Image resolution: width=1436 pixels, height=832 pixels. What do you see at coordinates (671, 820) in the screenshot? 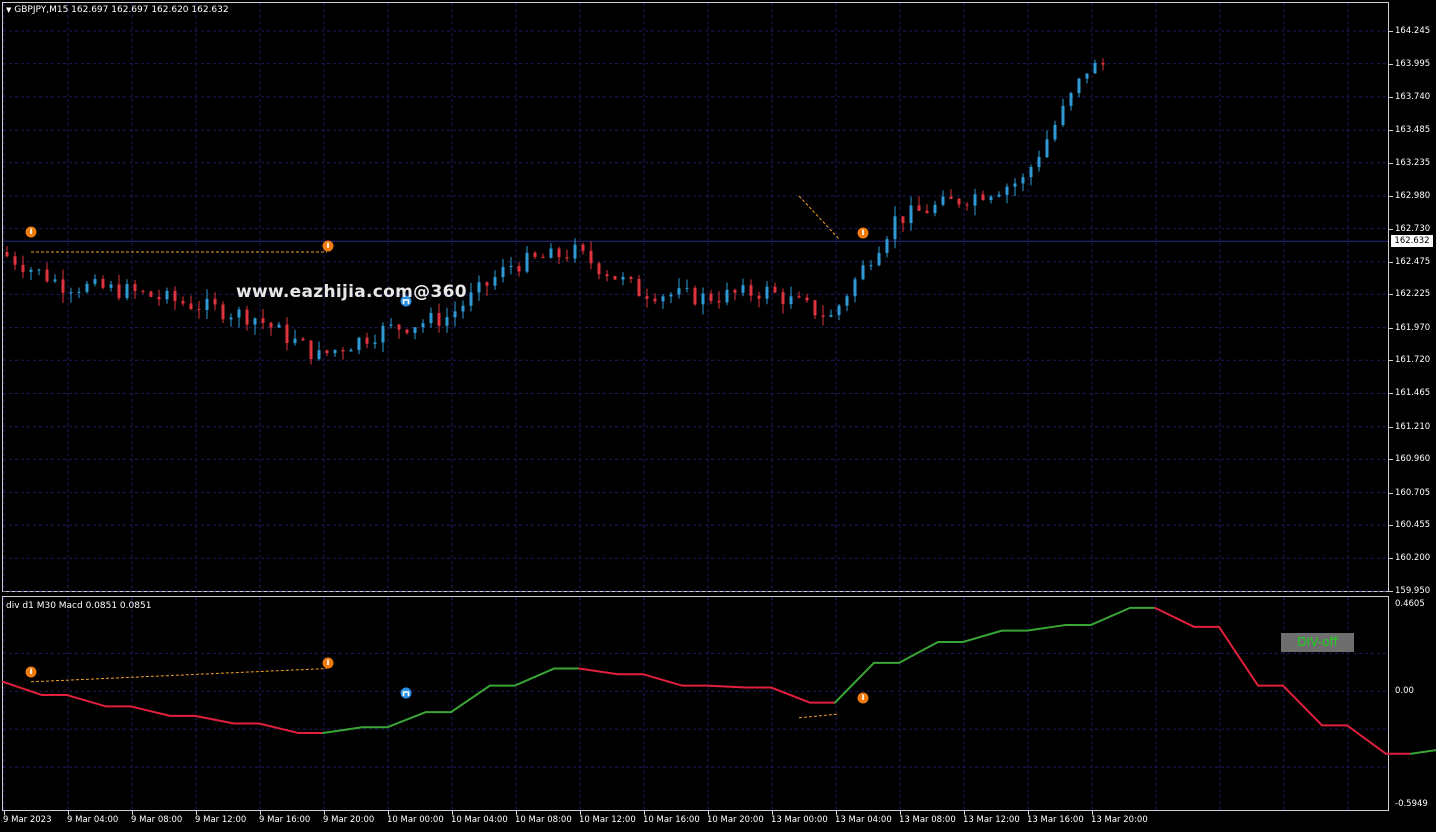
I see `time-axis-label: 10 Mar 16:00` at bounding box center [671, 820].